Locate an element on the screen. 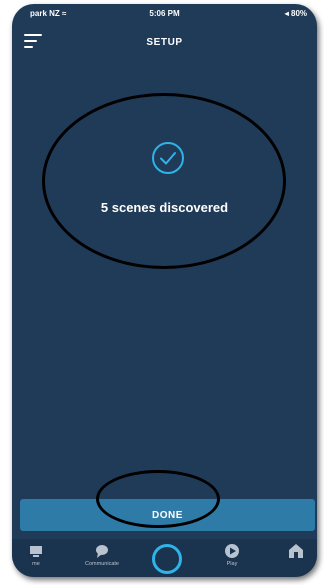  battery-indicator: ◂ 80% is located at coordinates (295, 13).